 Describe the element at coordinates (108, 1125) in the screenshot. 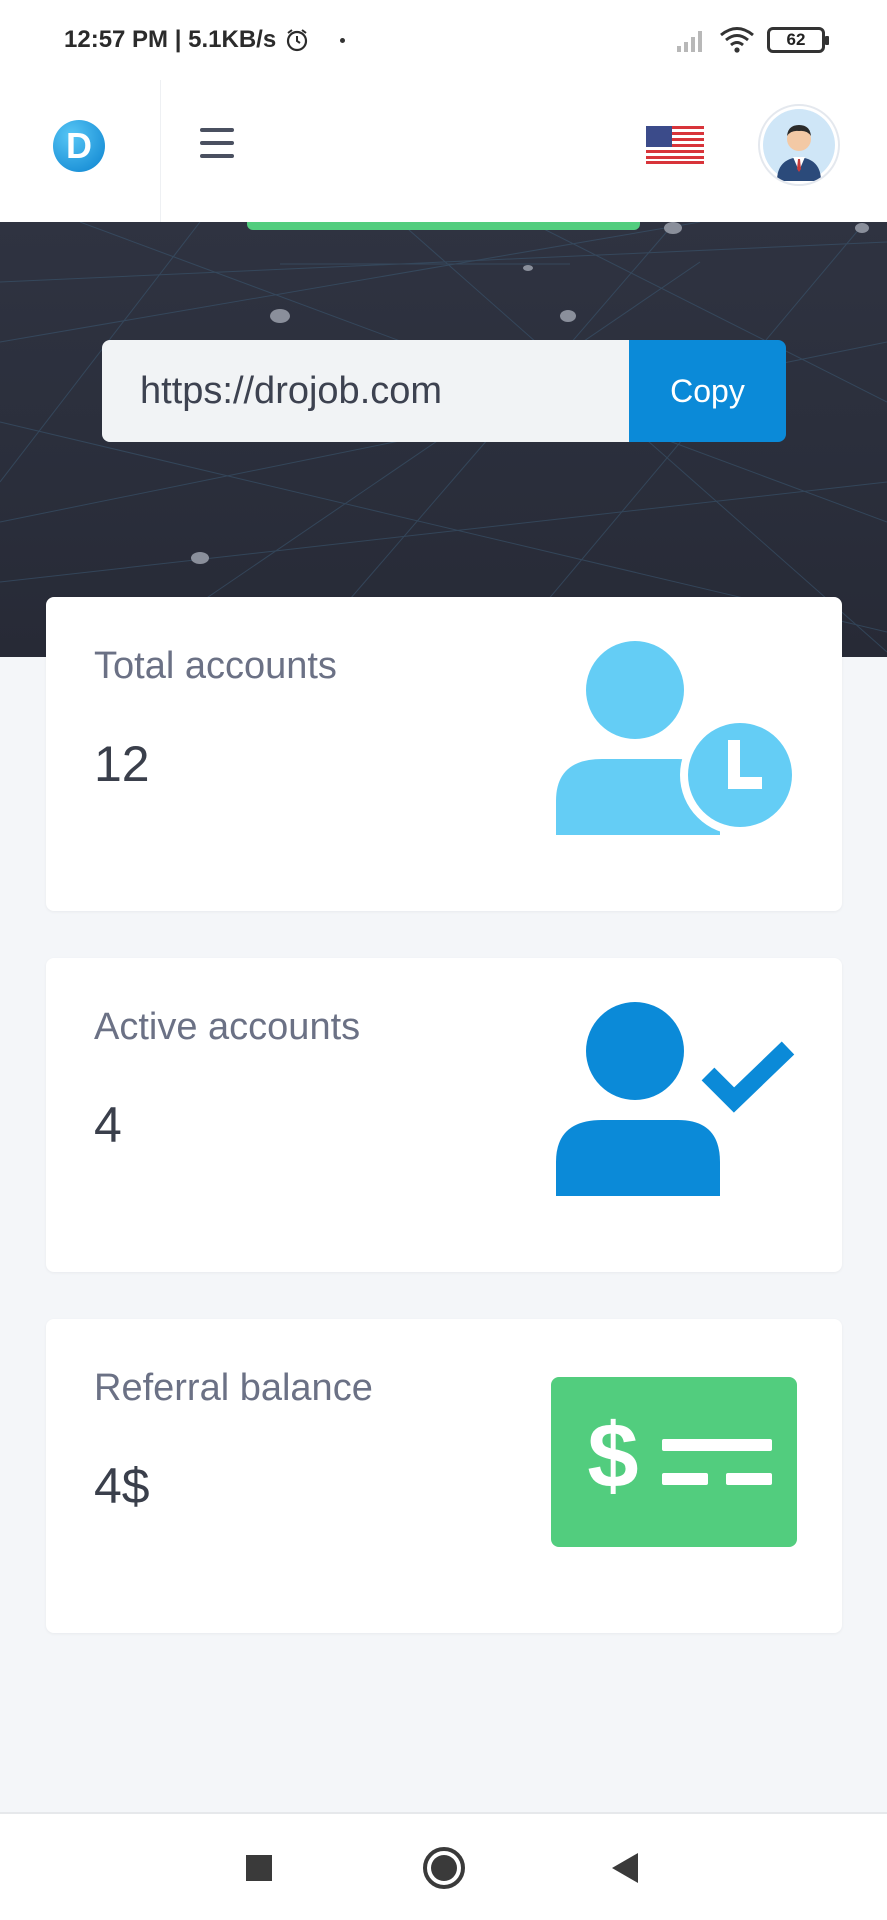

I see `card-value: 4` at that location.